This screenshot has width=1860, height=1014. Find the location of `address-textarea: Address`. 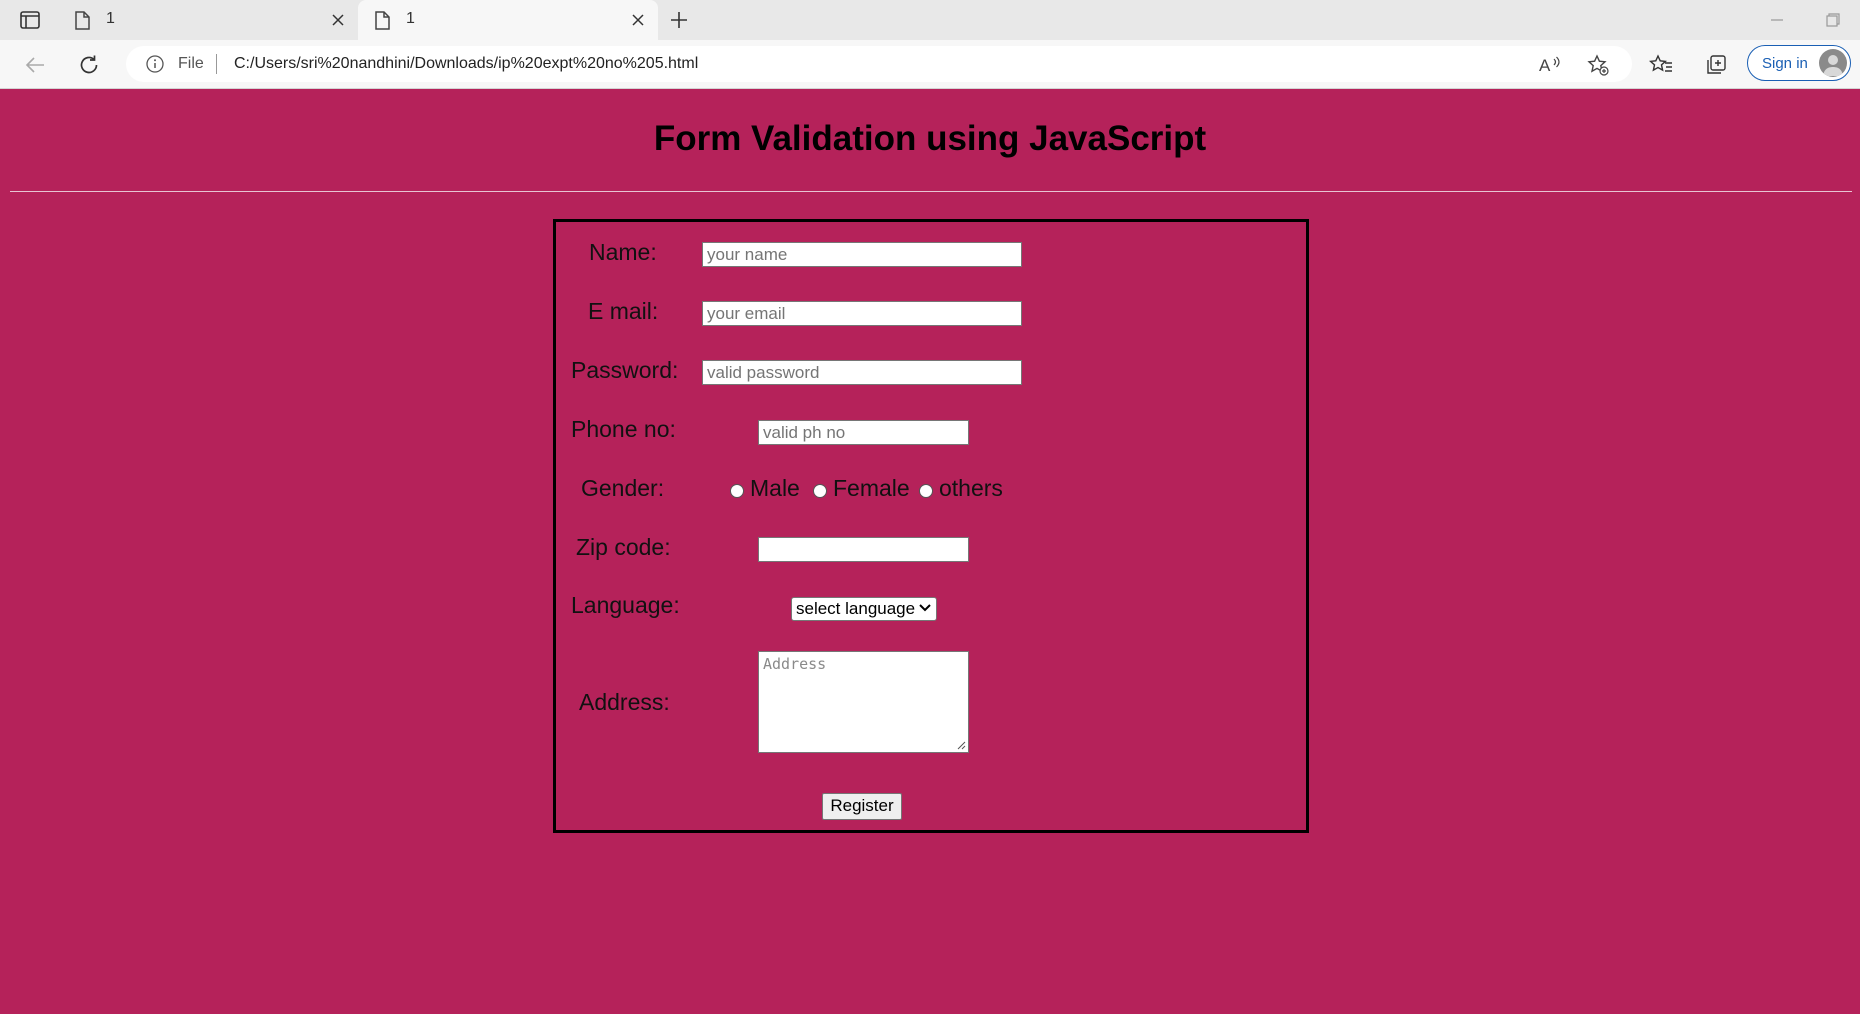

address-textarea: Address is located at coordinates (863, 702).